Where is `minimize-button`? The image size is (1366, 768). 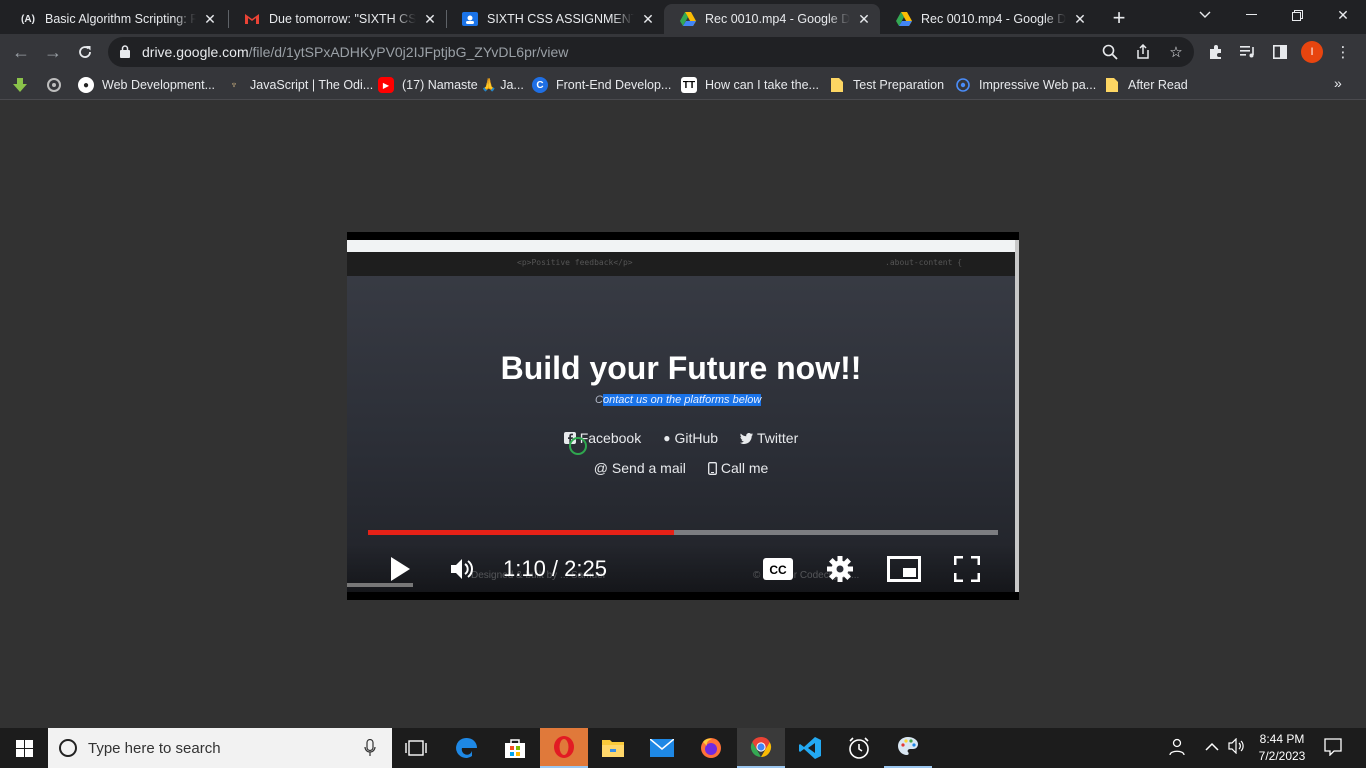 minimize-button is located at coordinates (1251, 15).